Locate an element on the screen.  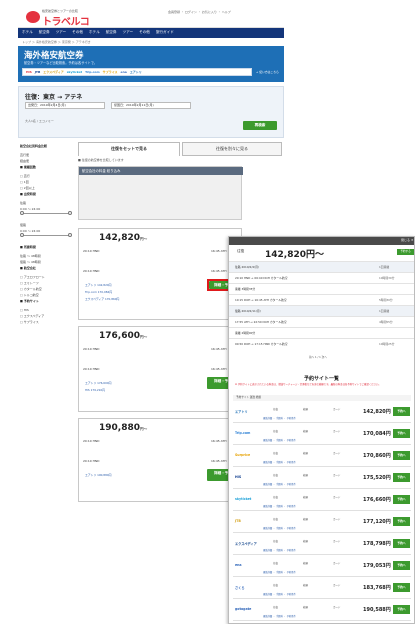
filter-option: 経由便 is located at coordinates (24, 161).